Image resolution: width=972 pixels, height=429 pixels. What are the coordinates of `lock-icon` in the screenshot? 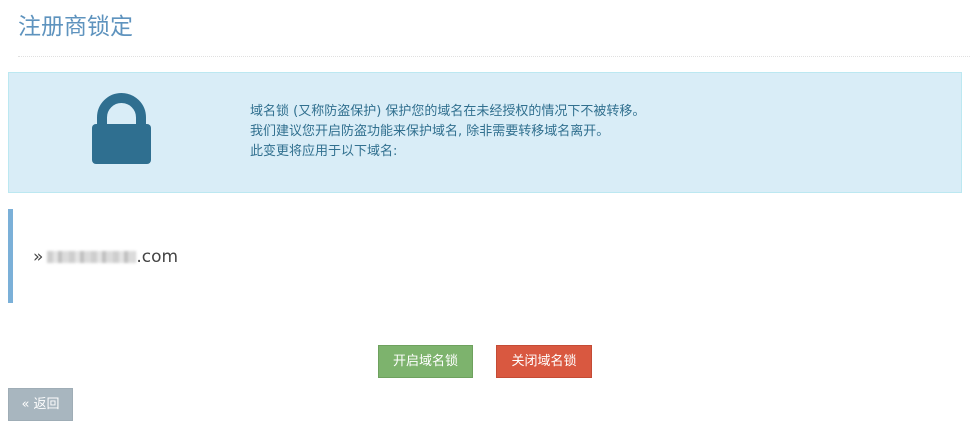 It's located at (122, 128).